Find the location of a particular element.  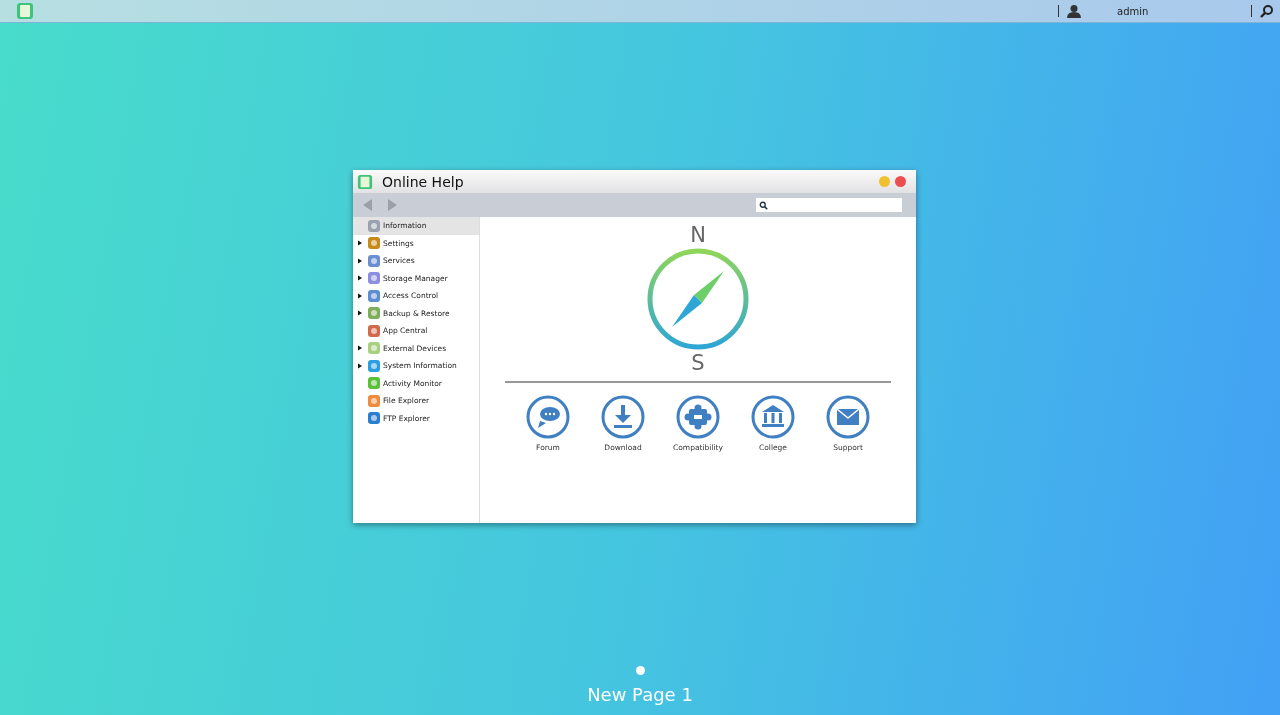

support-icon is located at coordinates (848, 417).